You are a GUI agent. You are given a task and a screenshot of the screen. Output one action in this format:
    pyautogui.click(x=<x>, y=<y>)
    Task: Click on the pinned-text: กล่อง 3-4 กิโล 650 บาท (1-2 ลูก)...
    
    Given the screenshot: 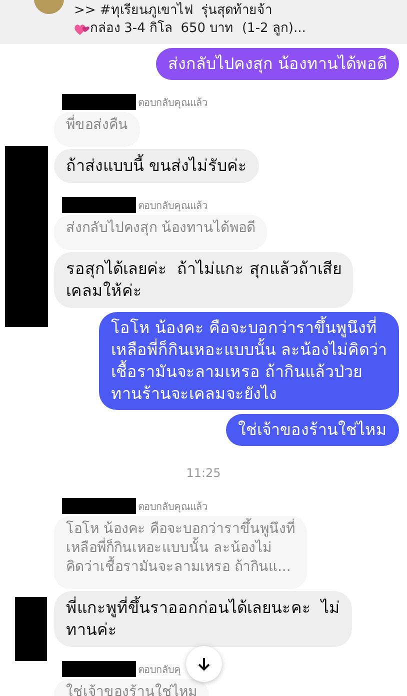 What is the action you would take?
    pyautogui.click(x=198, y=29)
    